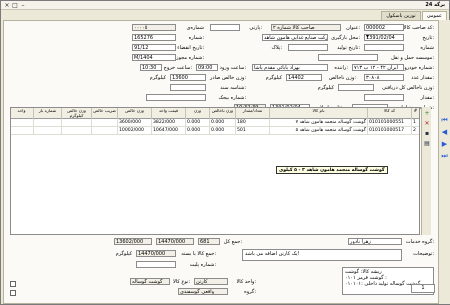 The image size is (450, 305). What do you see at coordinates (197, 113) in the screenshot?
I see `col-w2: وزن` at bounding box center [197, 113].